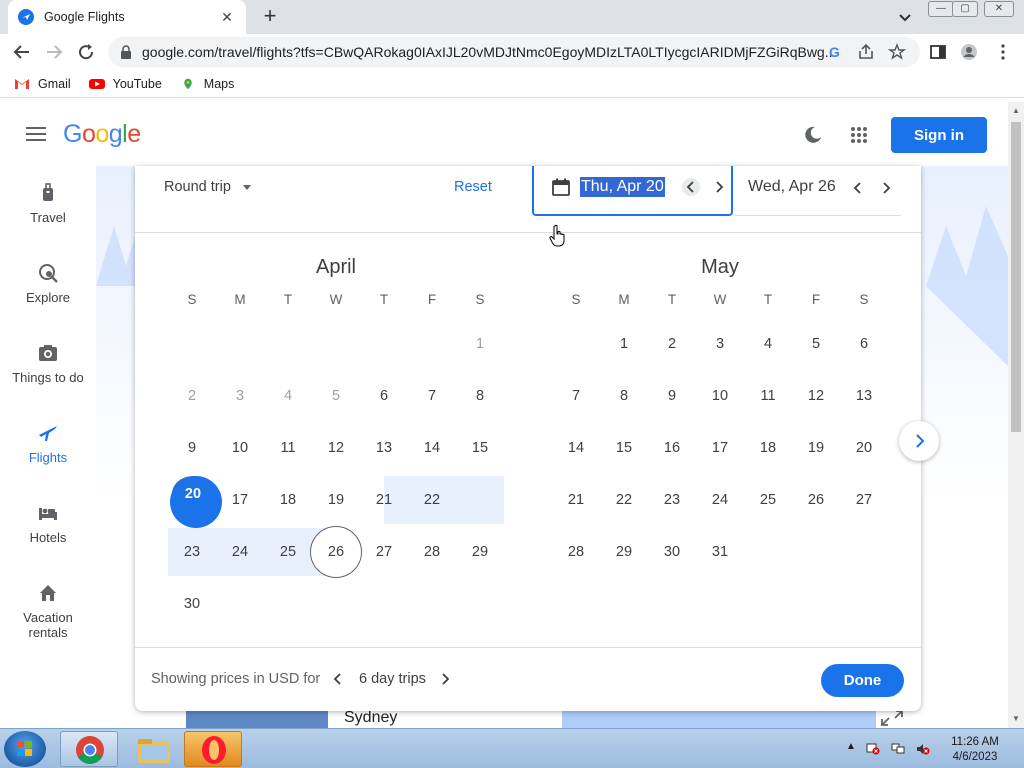 The height and width of the screenshot is (768, 1024). What do you see at coordinates (270, 17) in the screenshot?
I see `new-tab-button: +` at bounding box center [270, 17].